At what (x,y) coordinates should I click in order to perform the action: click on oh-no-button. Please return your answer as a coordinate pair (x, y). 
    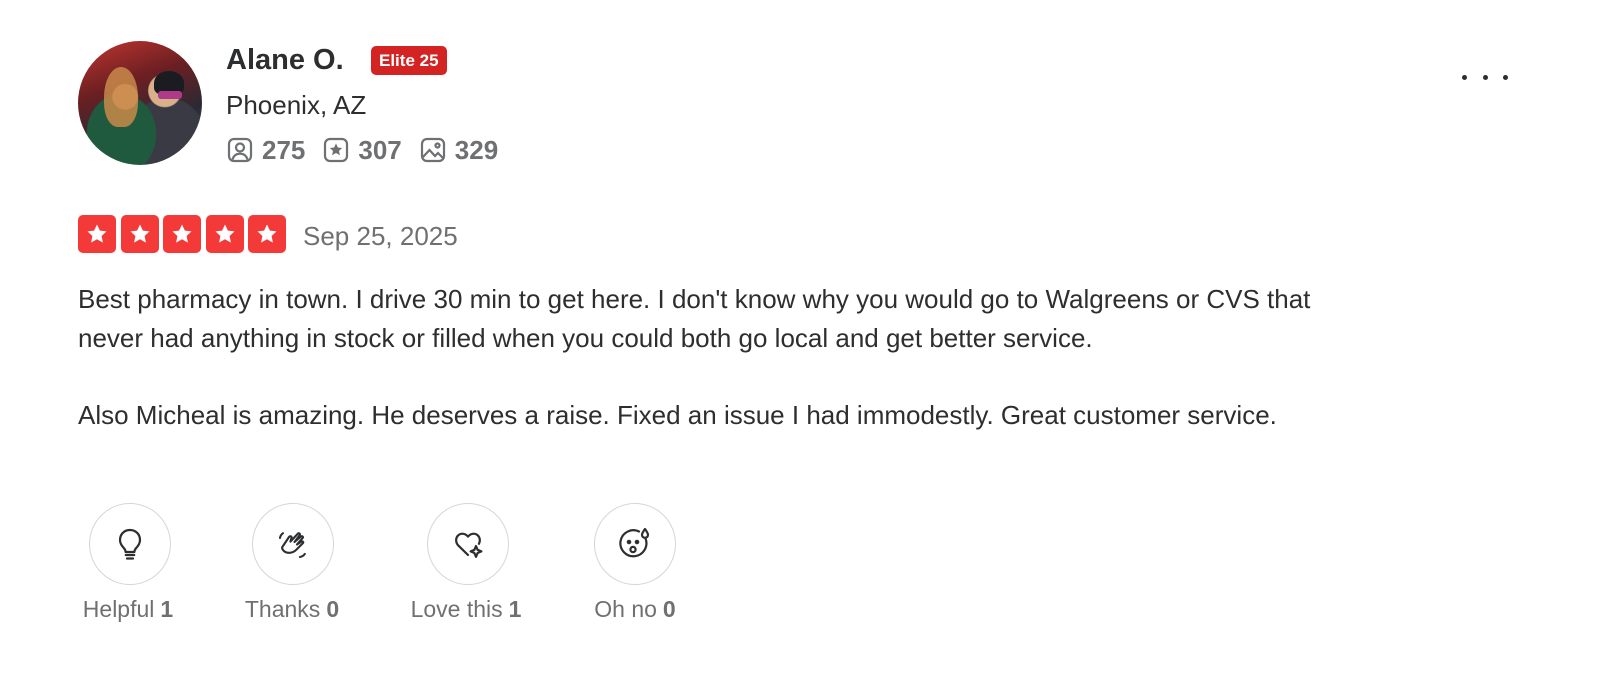
    Looking at the image, I should click on (635, 544).